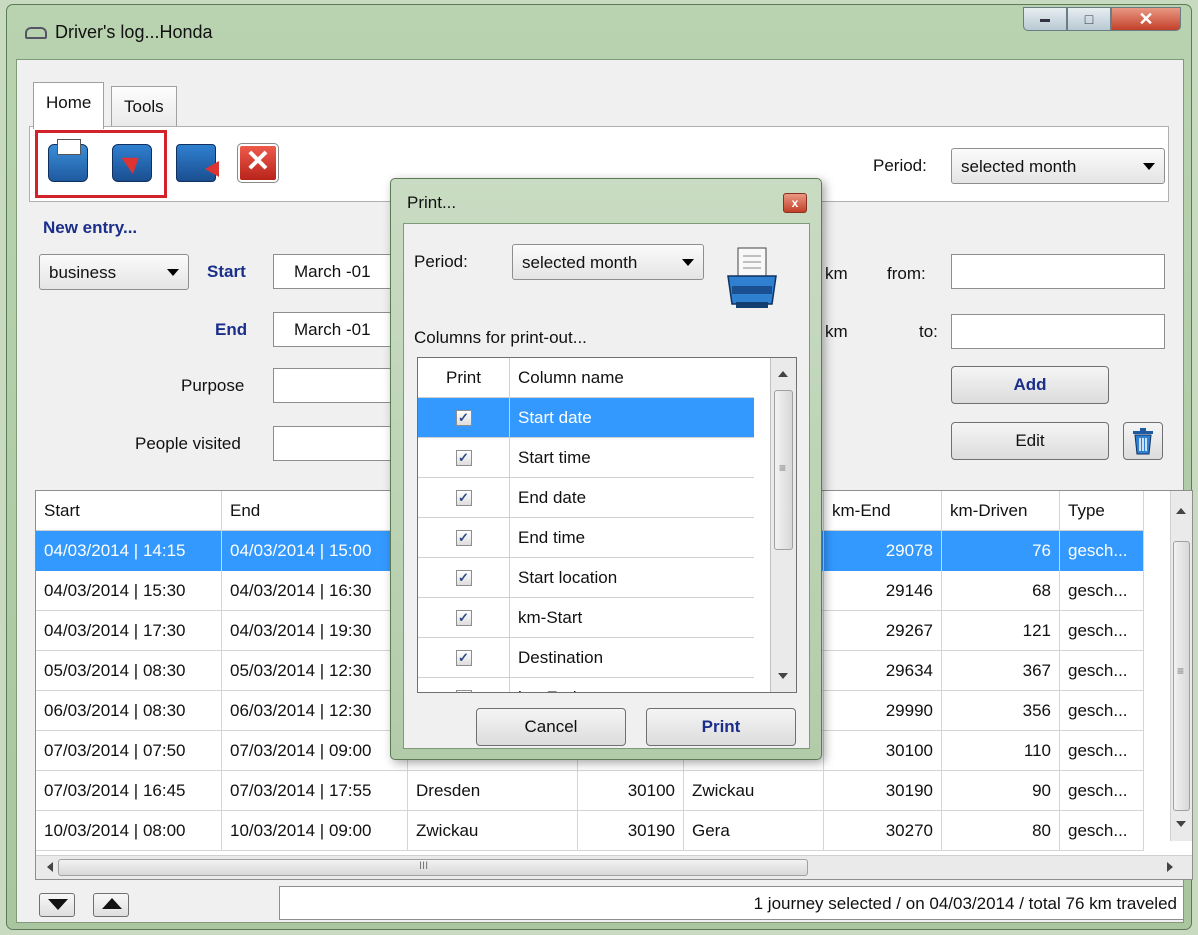 This screenshot has width=1198, height=935. Describe the element at coordinates (129, 511) in the screenshot. I see `column-header: Start` at that location.